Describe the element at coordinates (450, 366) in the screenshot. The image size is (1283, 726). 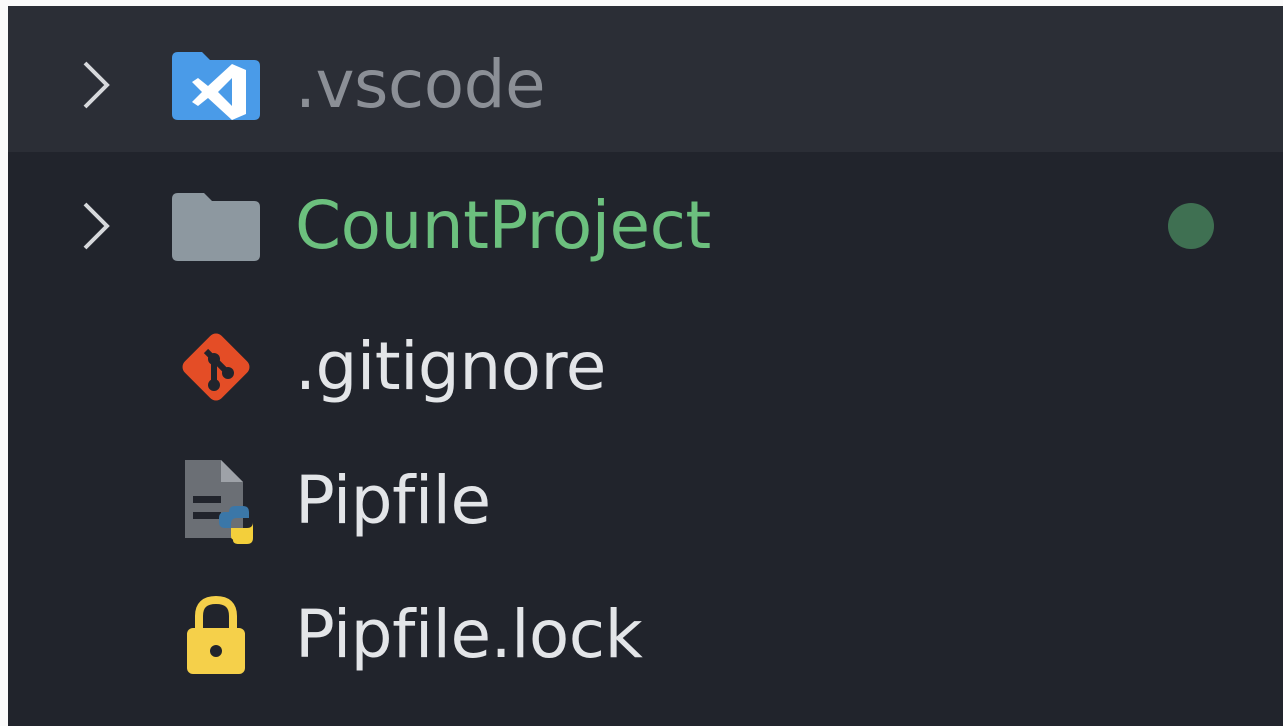
I see `tree-item-label: .gitignore` at that location.